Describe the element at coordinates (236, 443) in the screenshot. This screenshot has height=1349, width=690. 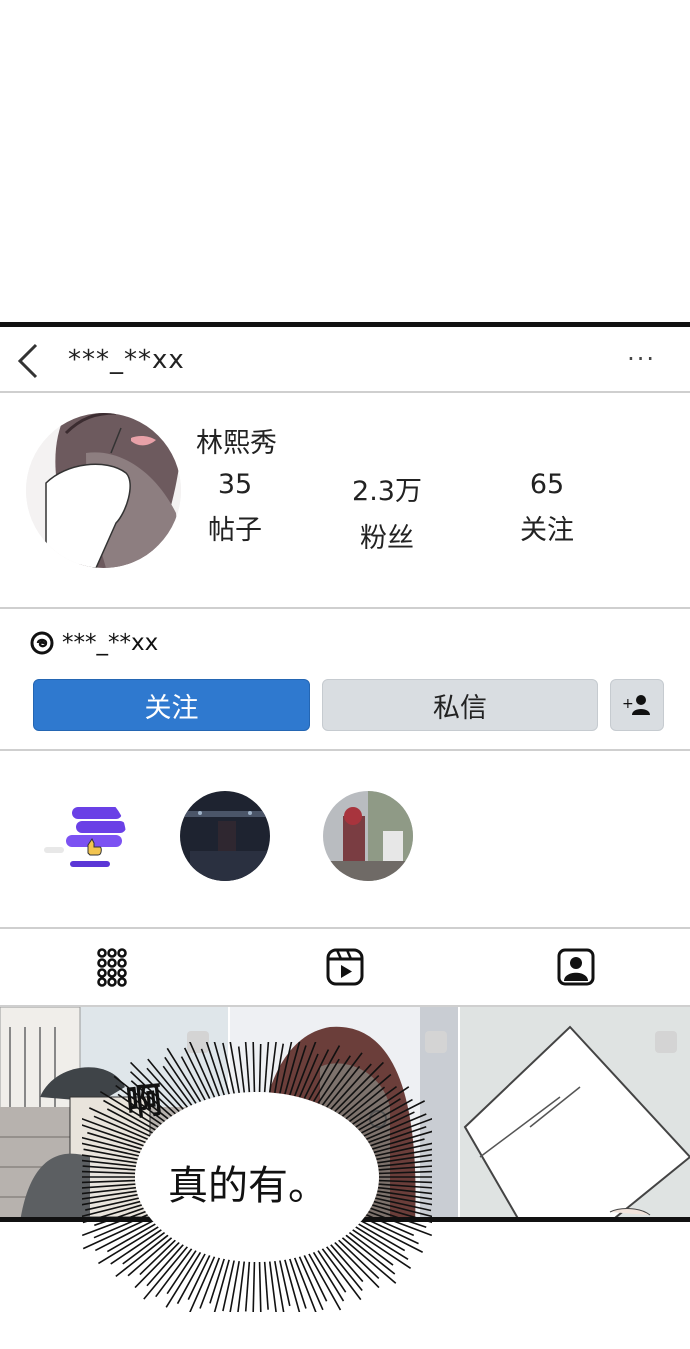
I see `display-name: 林熙秀` at that location.